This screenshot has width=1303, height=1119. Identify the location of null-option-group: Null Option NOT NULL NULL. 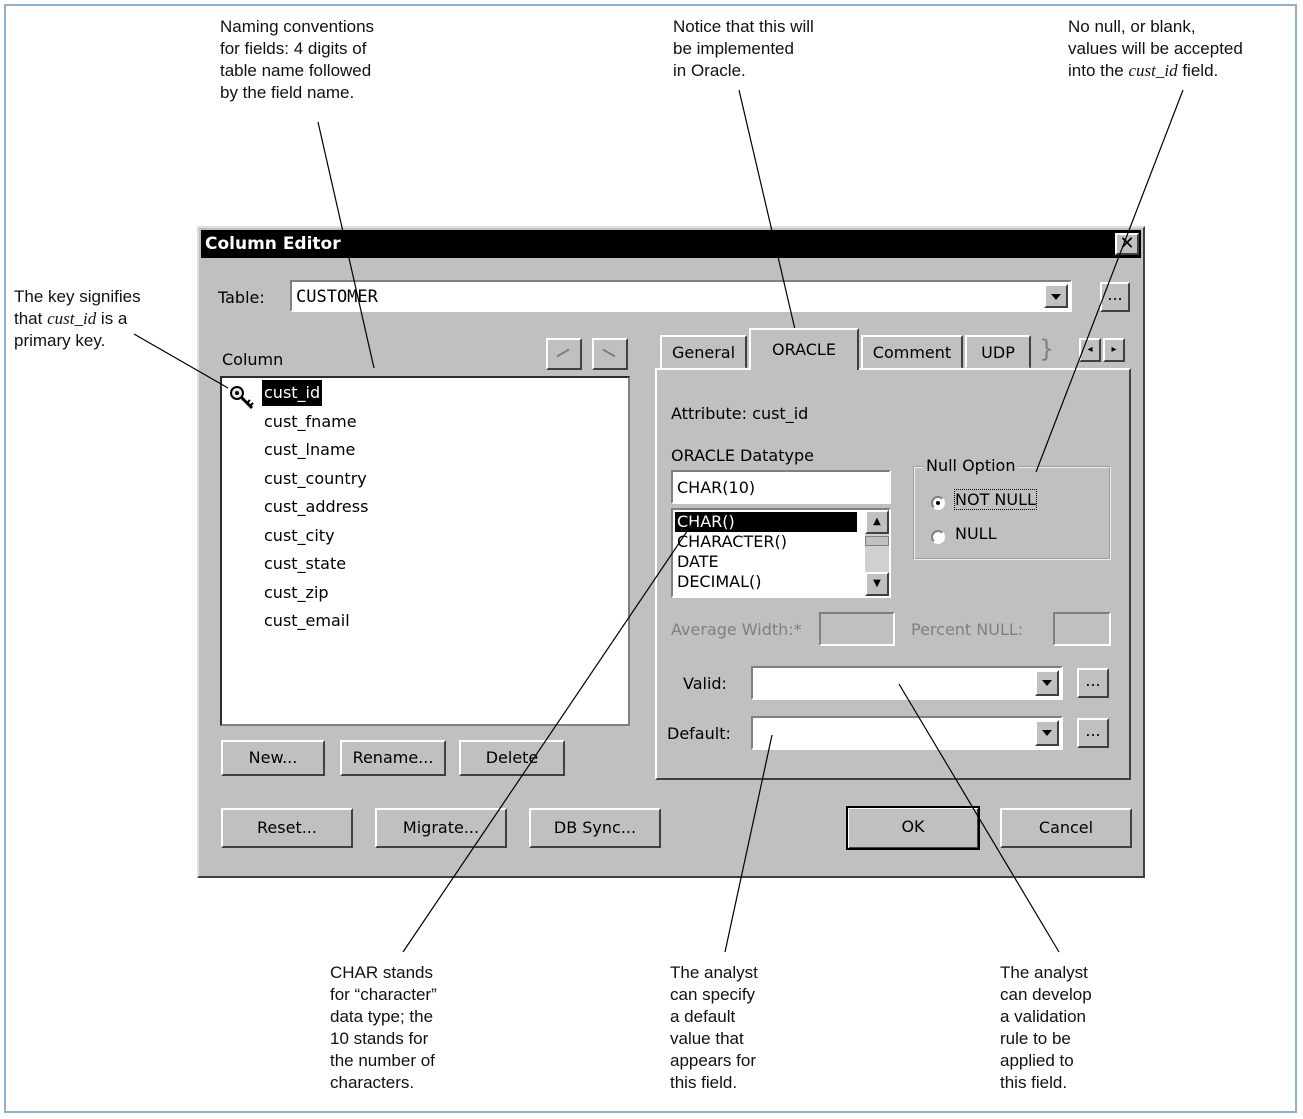
(1012, 508).